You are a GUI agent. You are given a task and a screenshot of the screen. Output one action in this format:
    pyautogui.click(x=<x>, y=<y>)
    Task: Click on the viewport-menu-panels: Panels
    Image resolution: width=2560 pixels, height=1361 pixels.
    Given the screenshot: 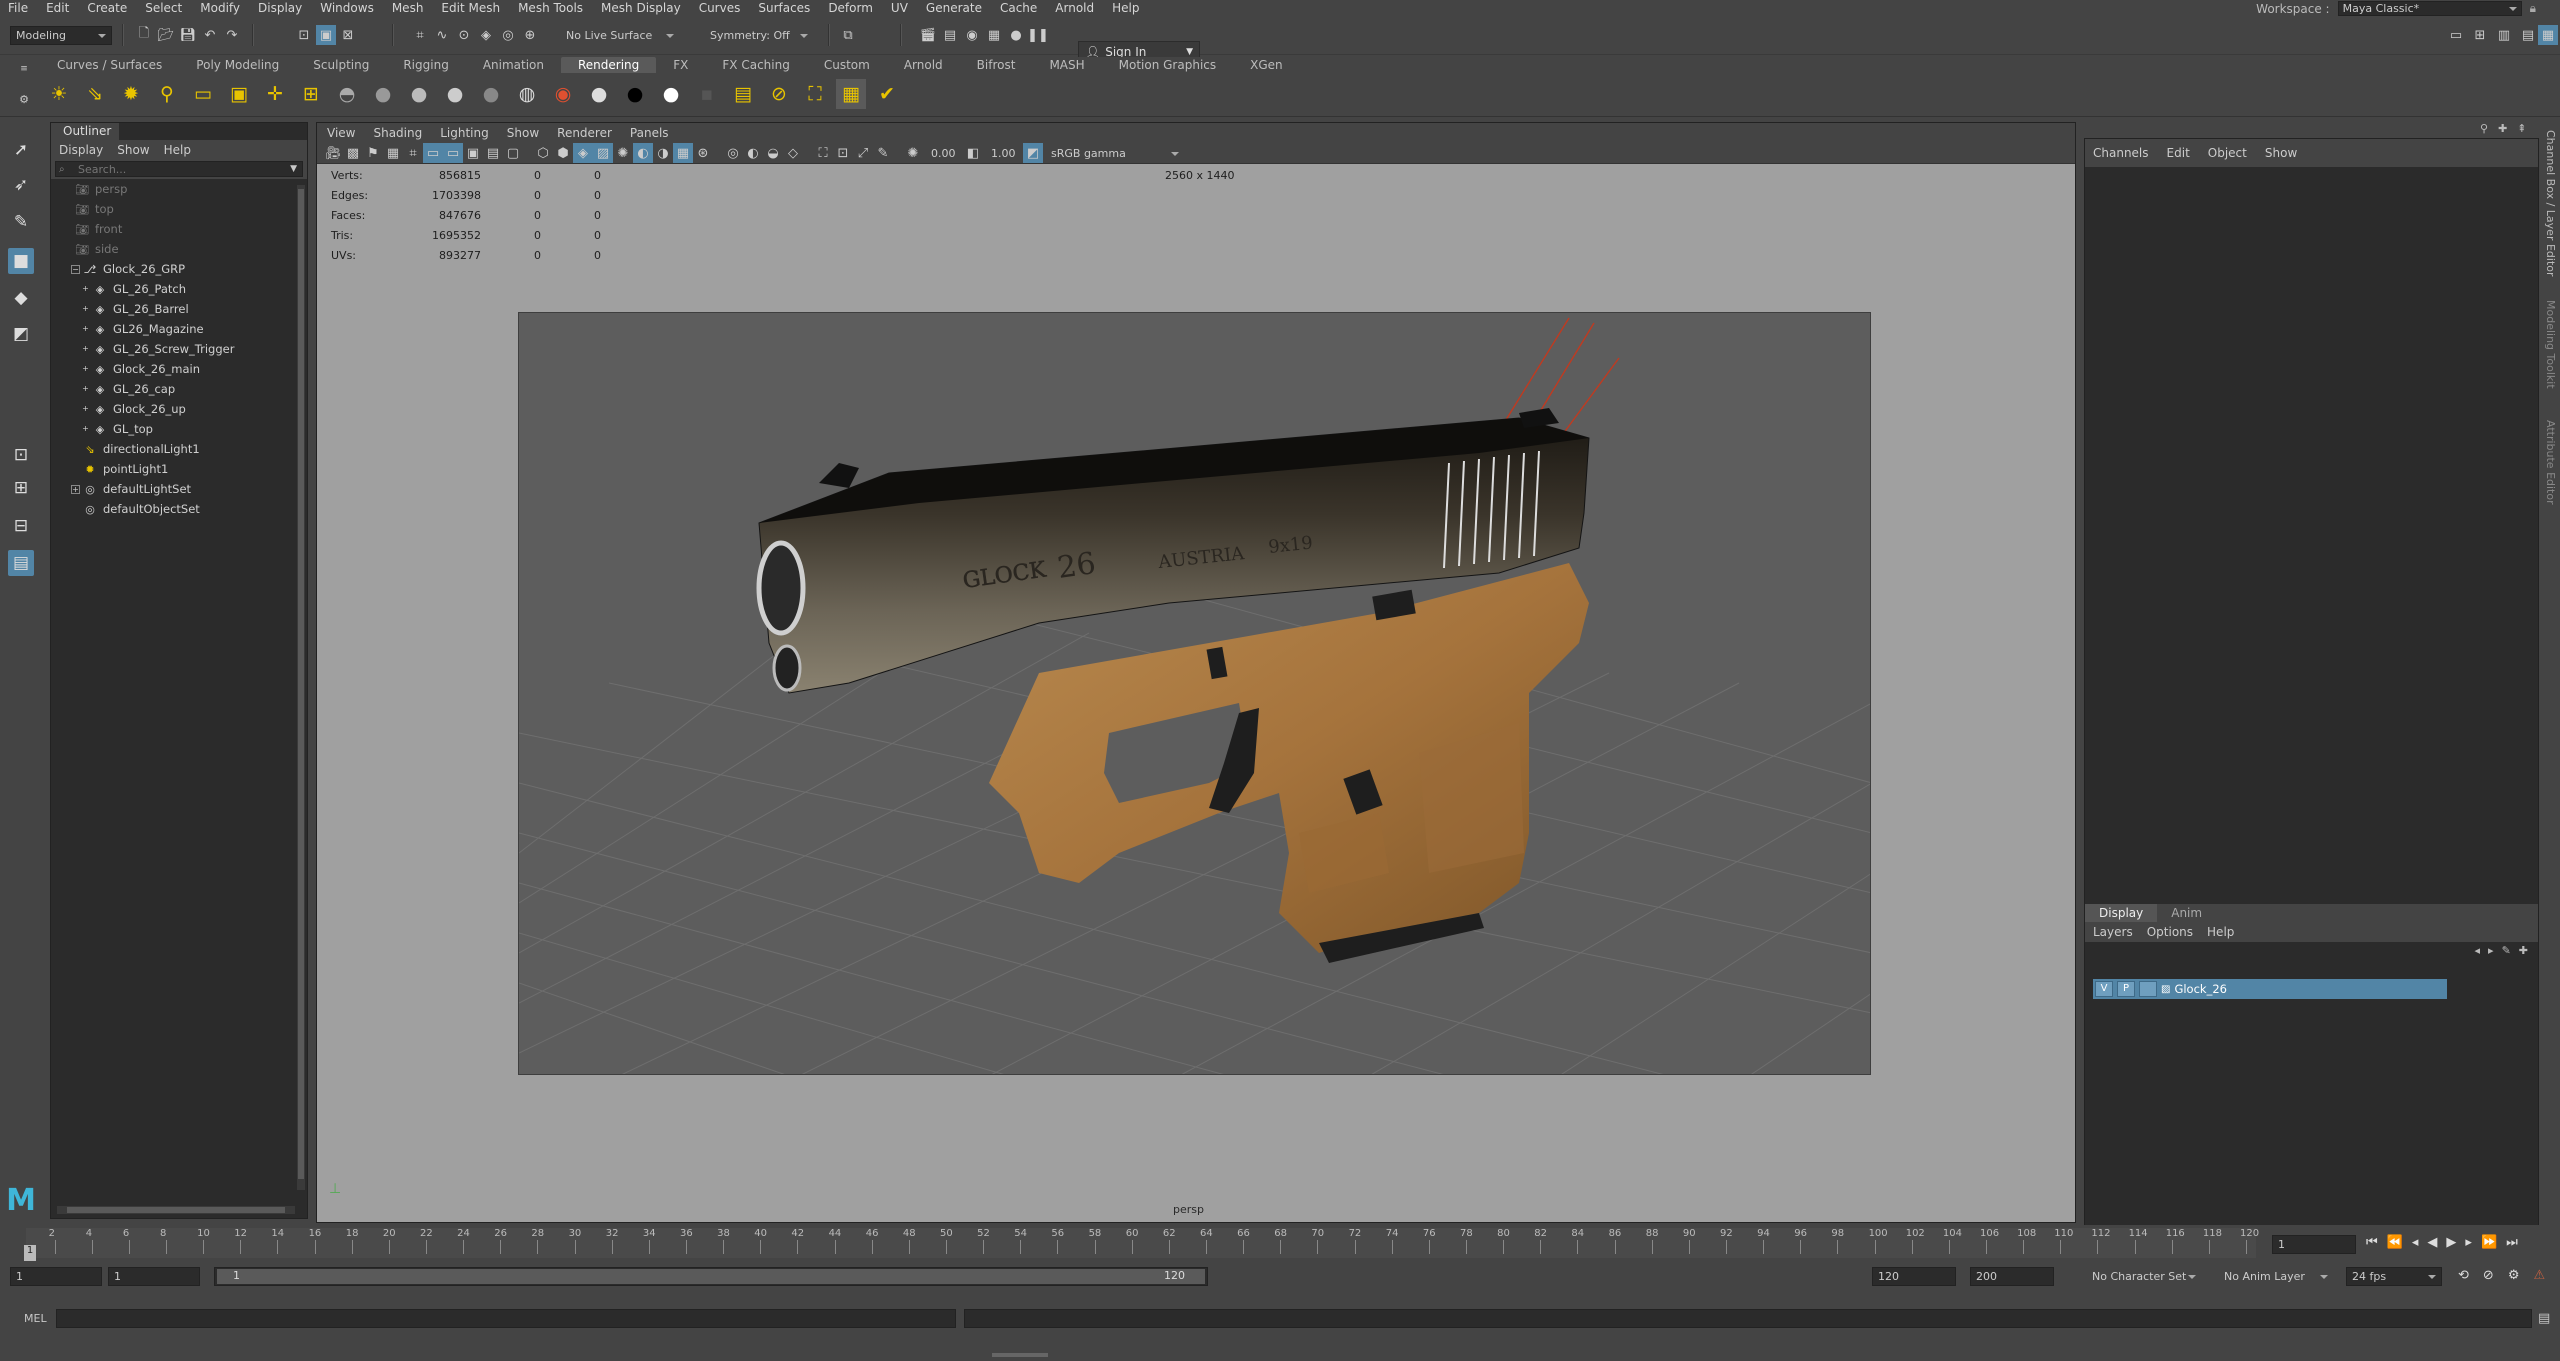 What is the action you would take?
    pyautogui.click(x=649, y=133)
    